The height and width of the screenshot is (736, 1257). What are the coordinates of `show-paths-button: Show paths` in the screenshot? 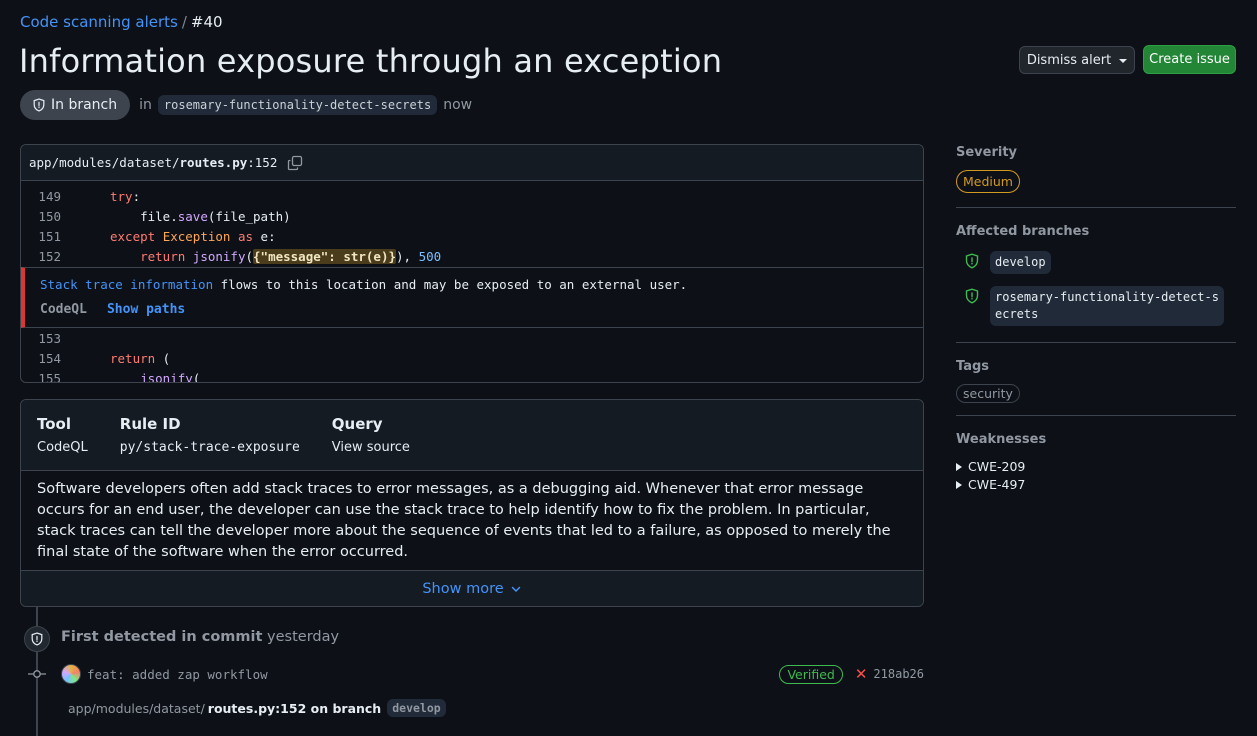 It's located at (146, 309).